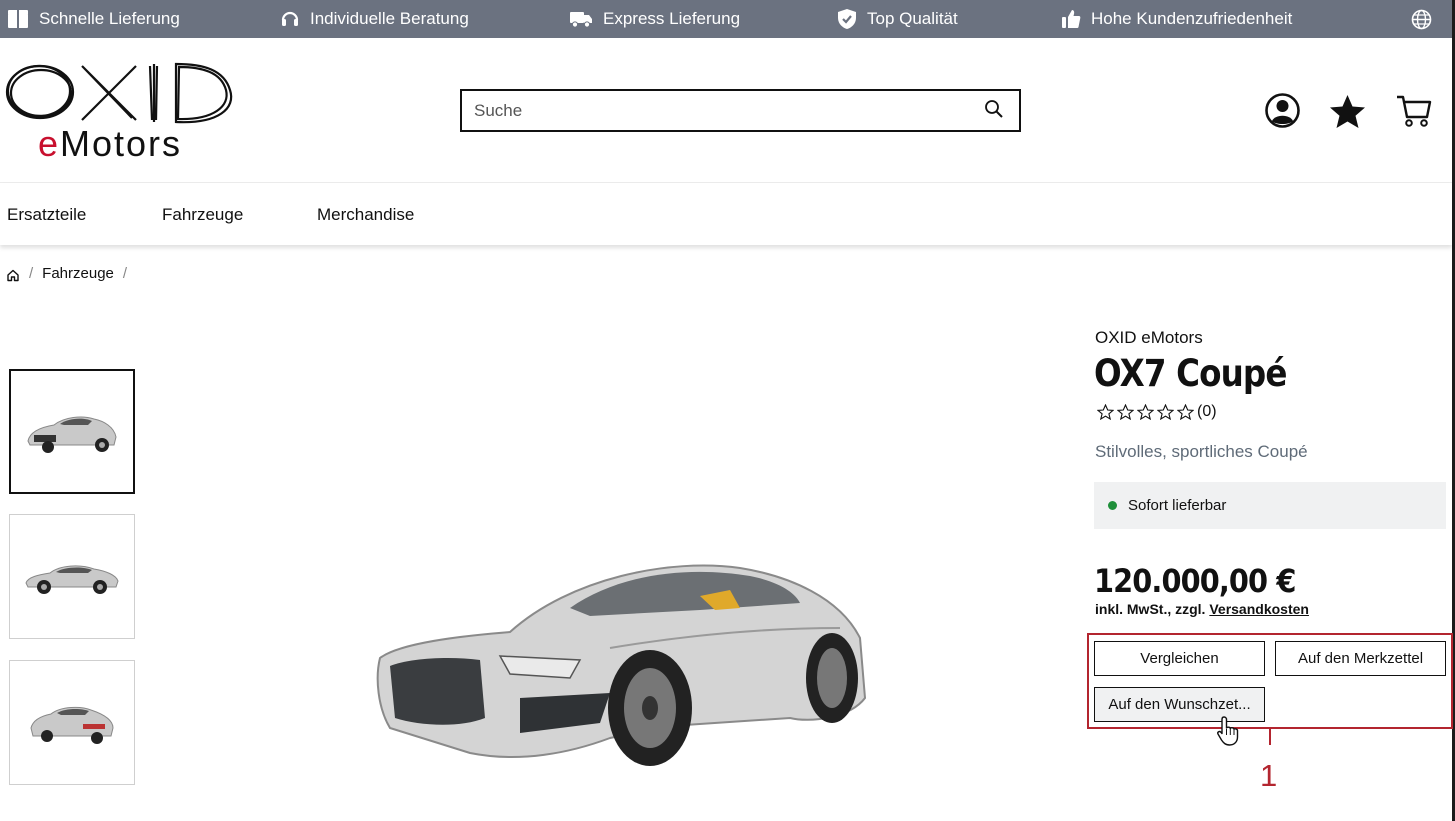 The width and height of the screenshot is (1455, 821). I want to click on usp-item: Hohe Kundenzufriedenheit, so click(1176, 19).